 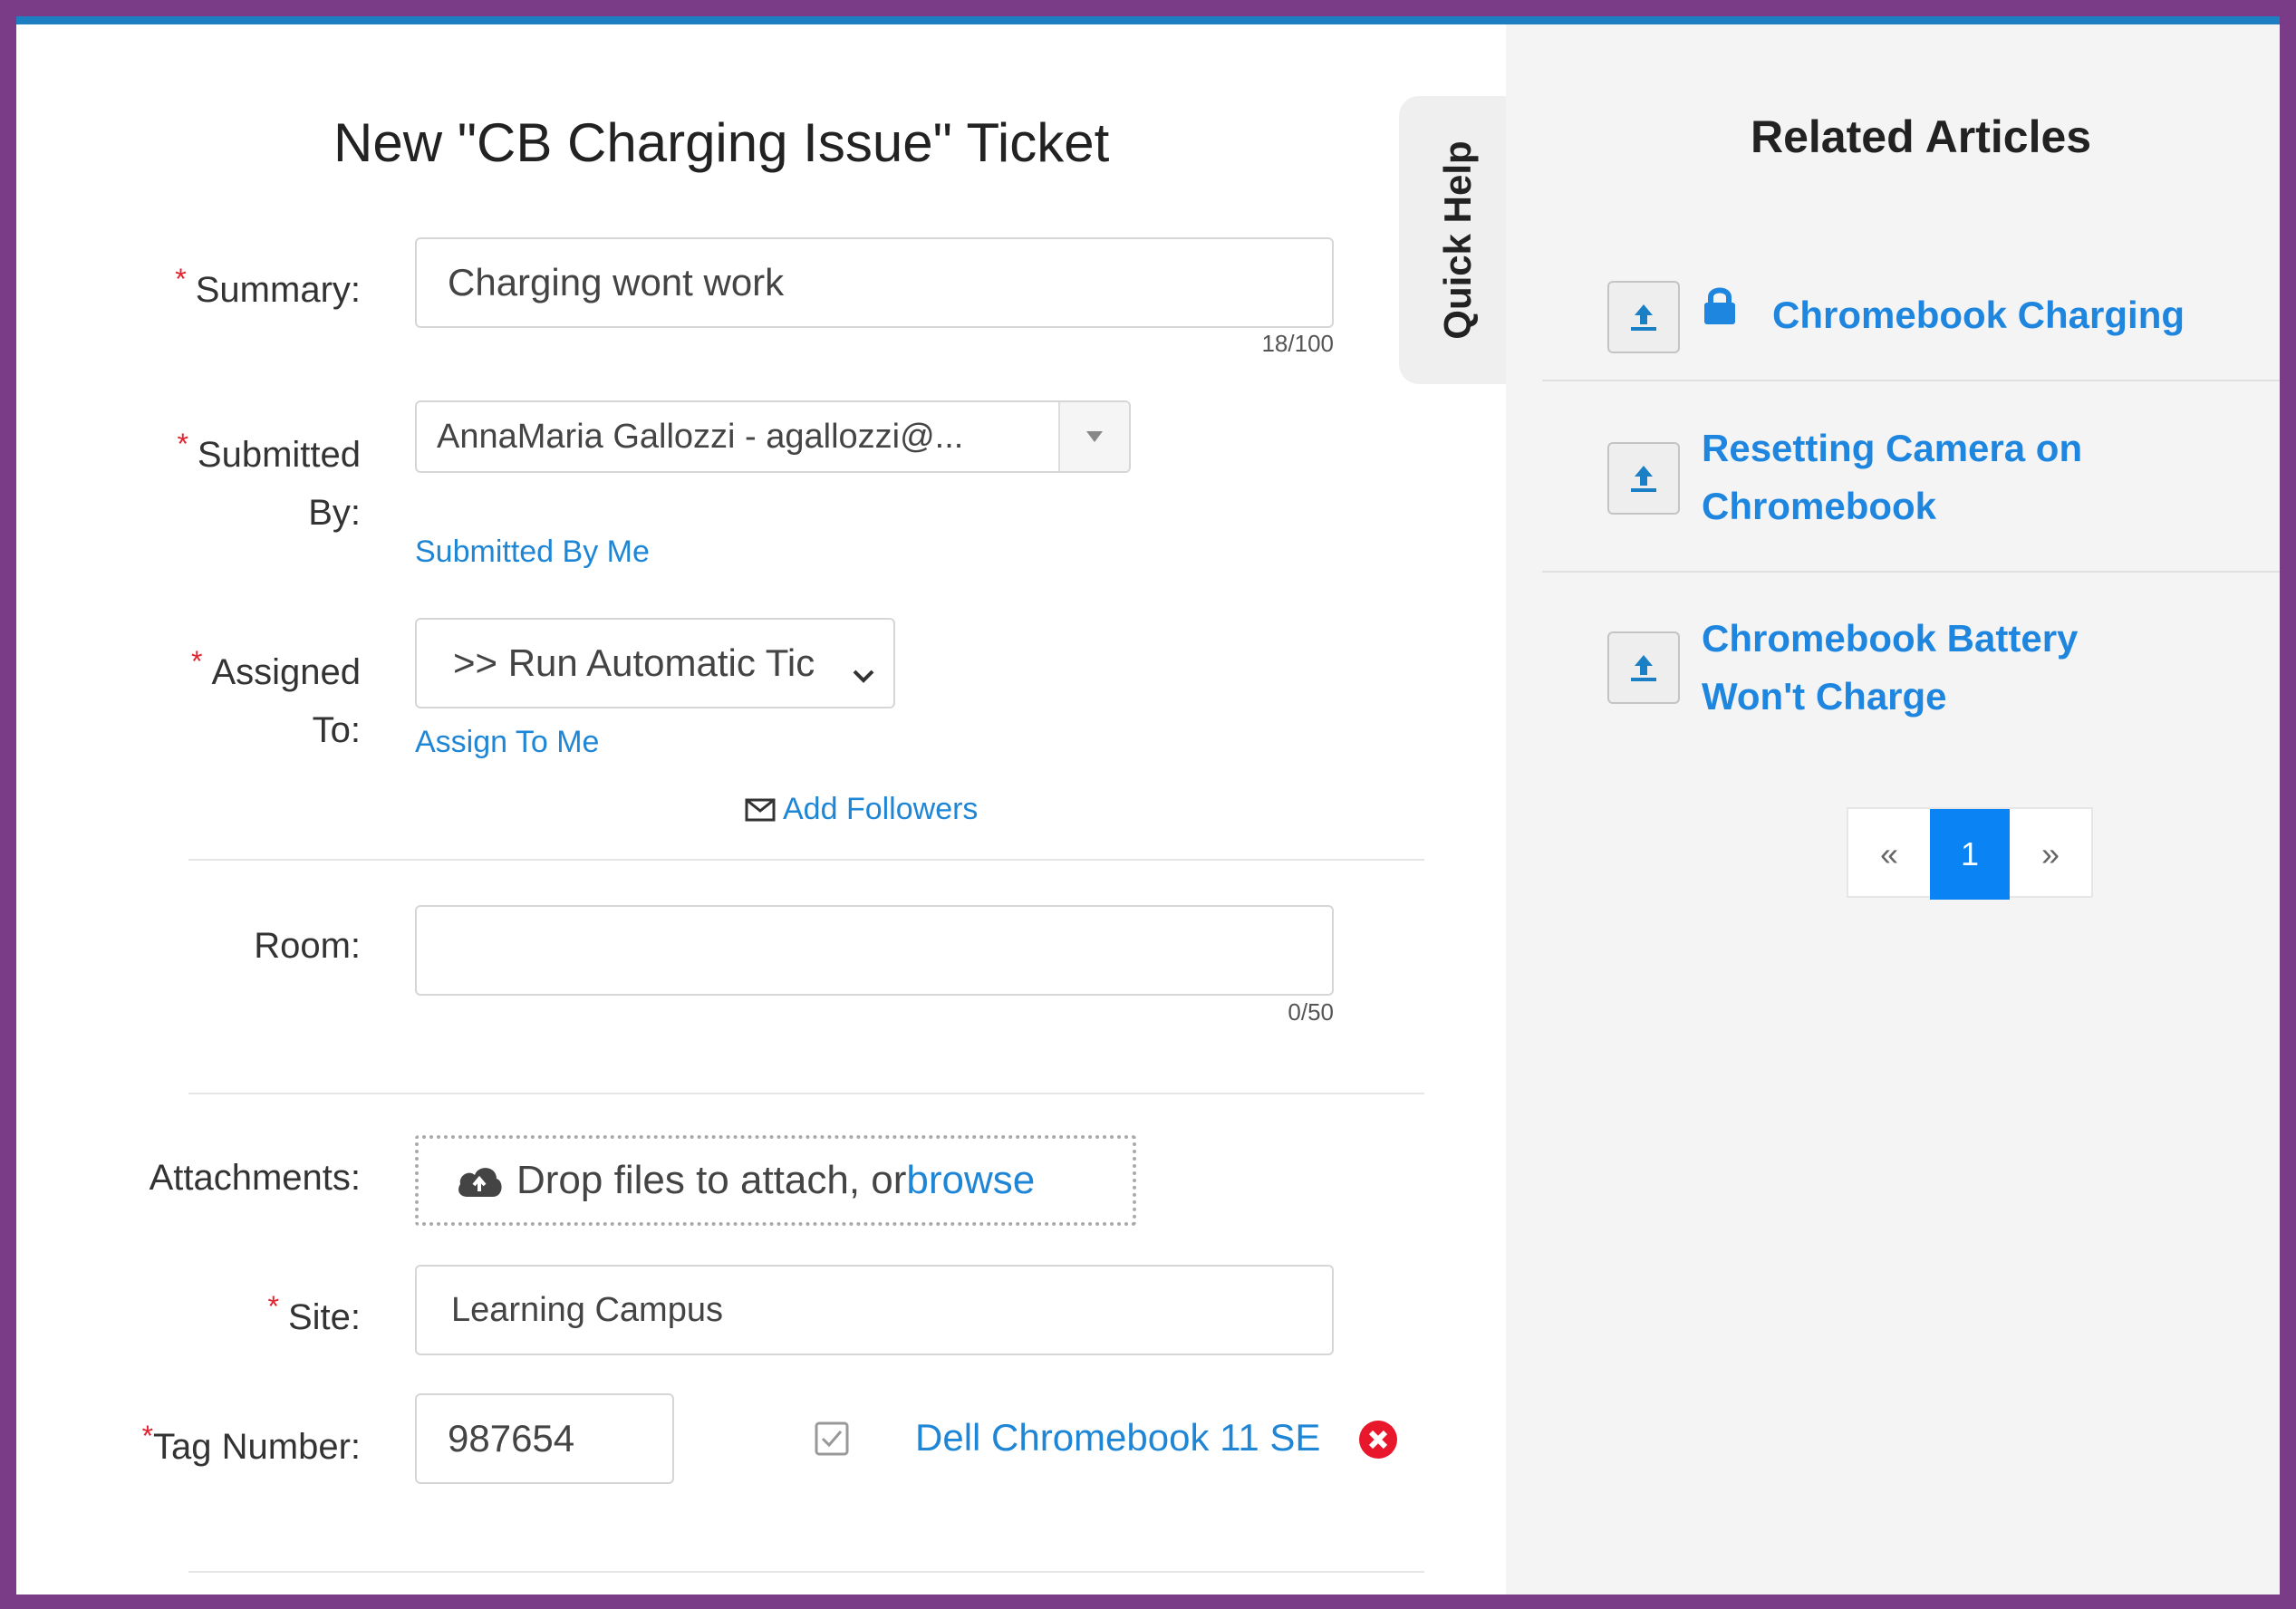 I want to click on select-chevron-icon, so click(x=864, y=674).